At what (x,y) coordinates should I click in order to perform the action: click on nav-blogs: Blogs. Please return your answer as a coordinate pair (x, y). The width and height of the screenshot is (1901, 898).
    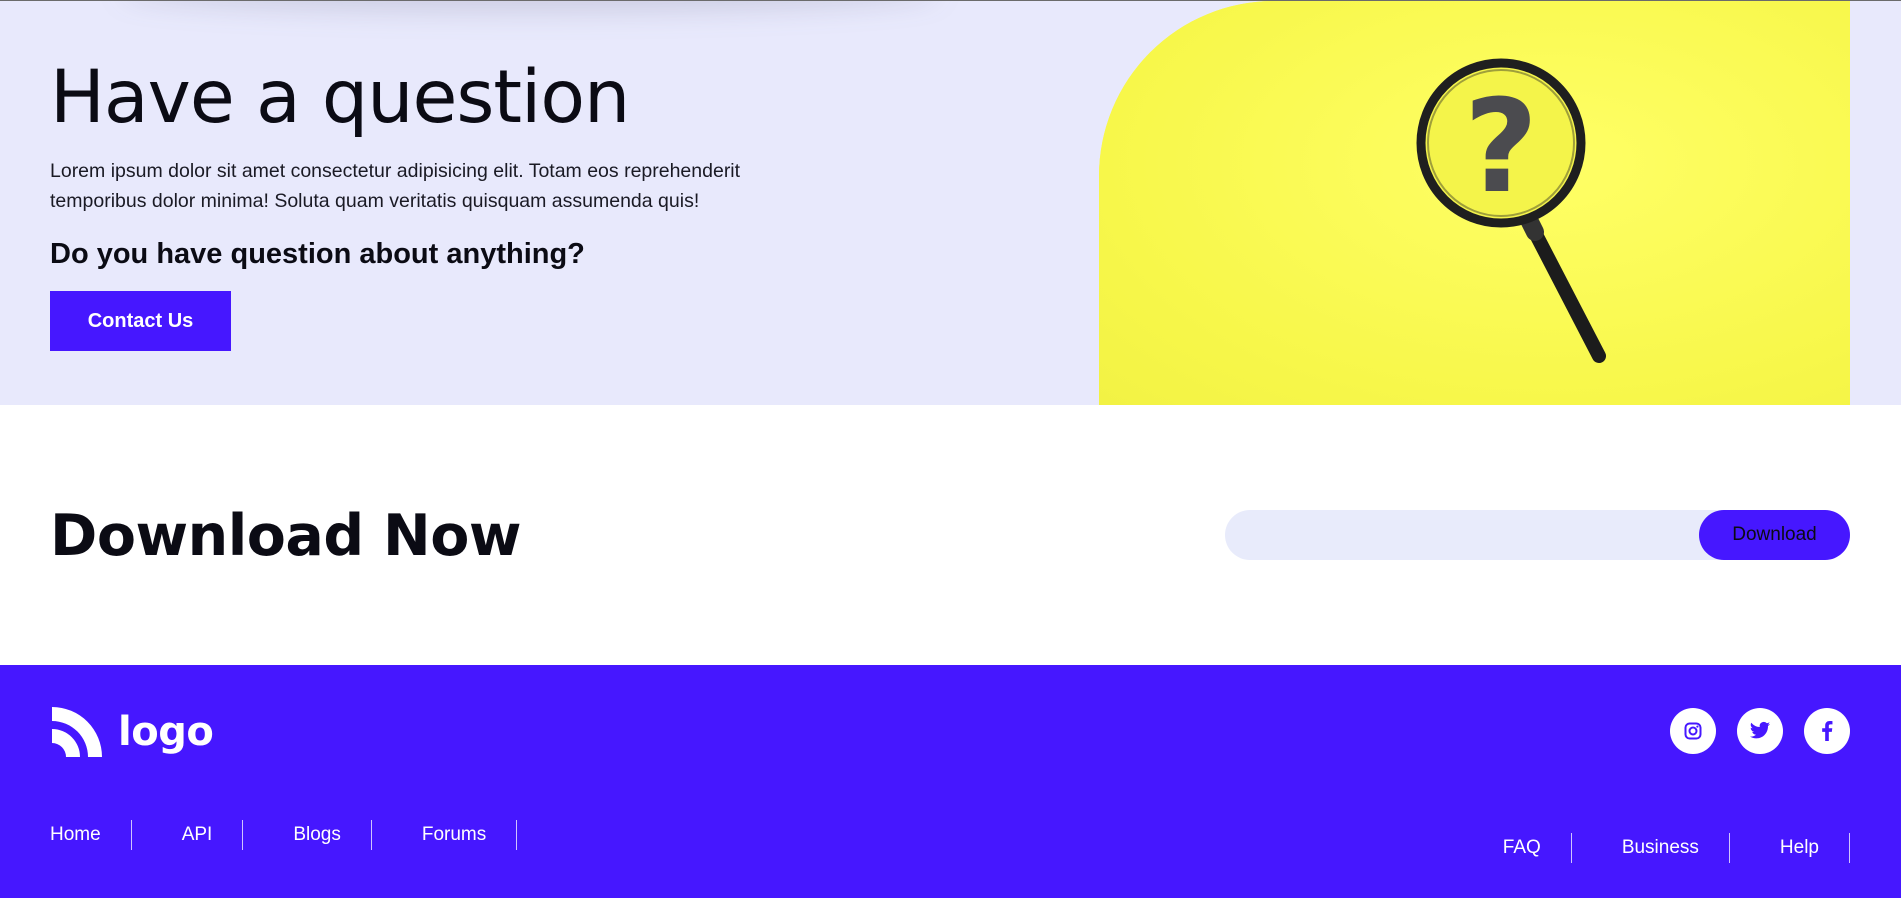
    Looking at the image, I should click on (307, 835).